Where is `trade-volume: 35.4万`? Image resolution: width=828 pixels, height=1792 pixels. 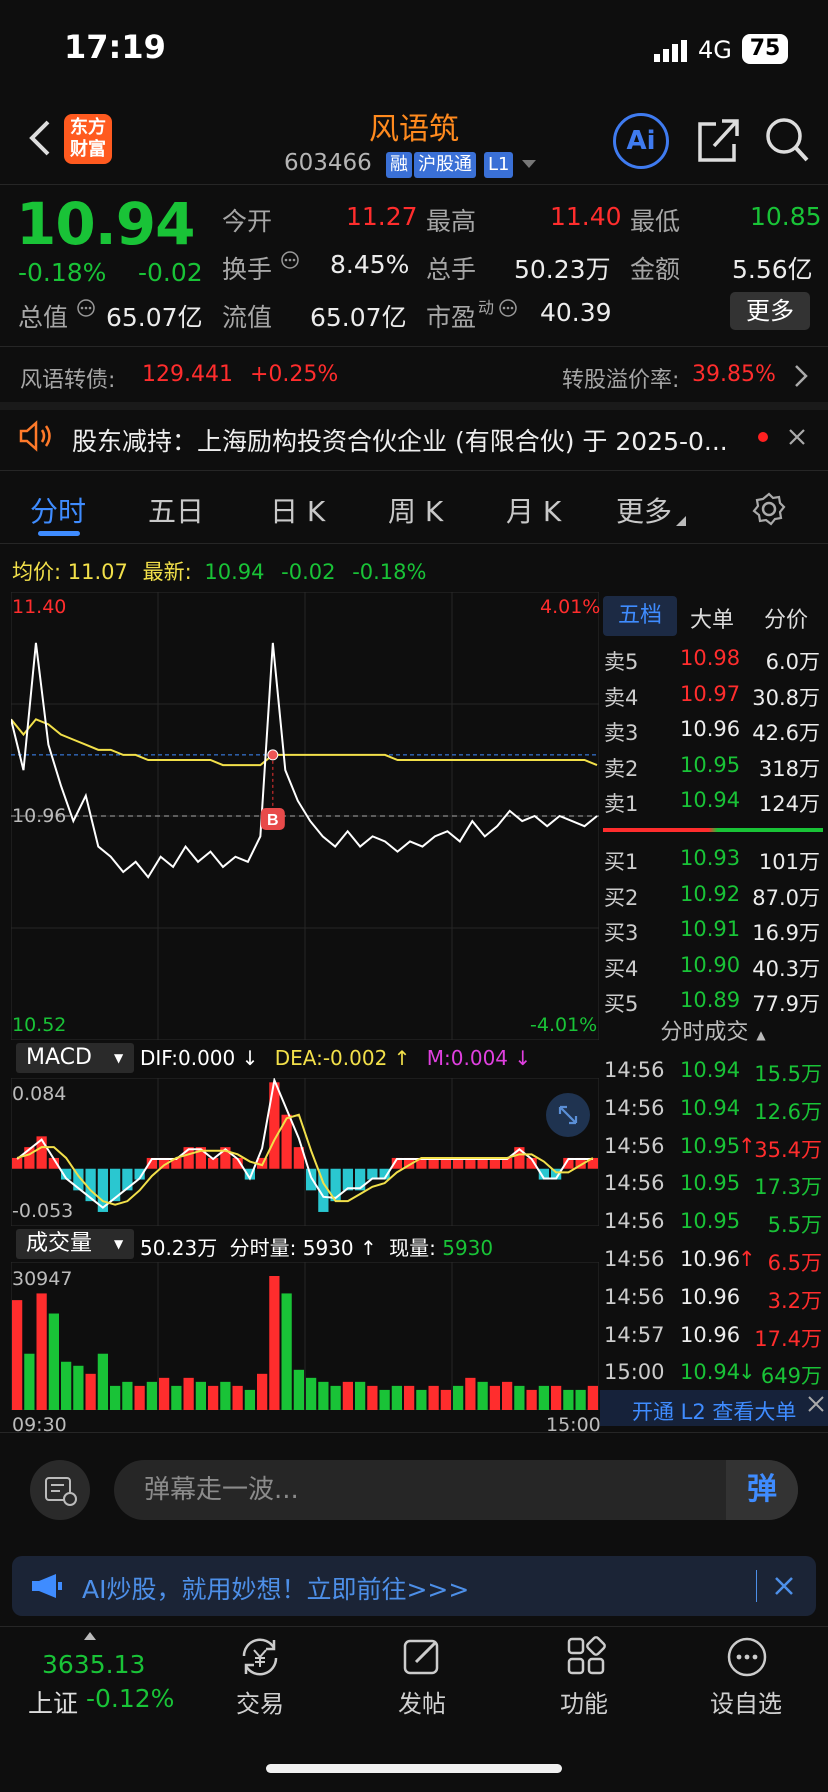
trade-volume: 35.4万 is located at coordinates (788, 1149).